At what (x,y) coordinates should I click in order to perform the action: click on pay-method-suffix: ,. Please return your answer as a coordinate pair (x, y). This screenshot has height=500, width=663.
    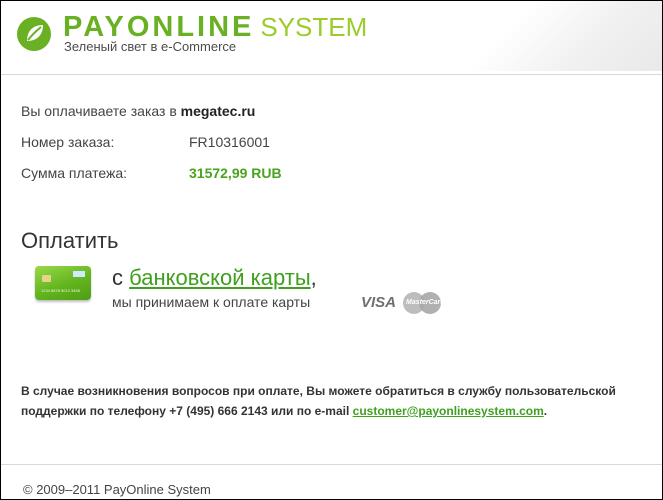
    Looking at the image, I should click on (313, 277).